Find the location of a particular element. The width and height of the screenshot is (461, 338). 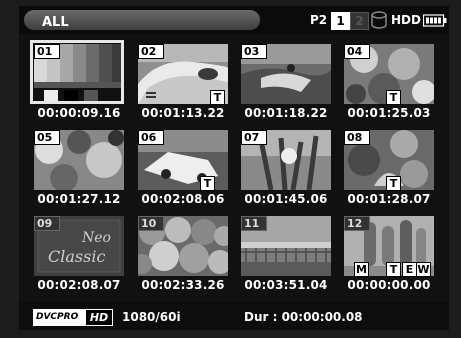

clip-number: 05 is located at coordinates (47, 137).